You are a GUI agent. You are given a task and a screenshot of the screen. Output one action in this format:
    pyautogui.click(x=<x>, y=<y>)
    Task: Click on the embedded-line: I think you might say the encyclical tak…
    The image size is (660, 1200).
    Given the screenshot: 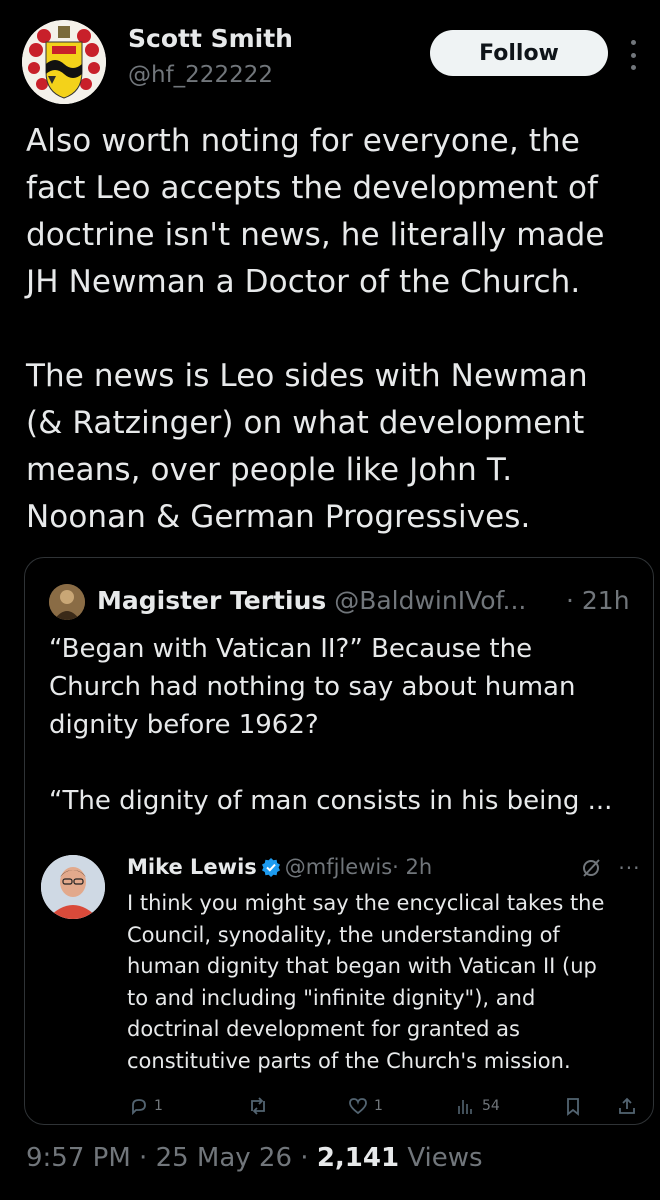 What is the action you would take?
    pyautogui.click(x=366, y=903)
    